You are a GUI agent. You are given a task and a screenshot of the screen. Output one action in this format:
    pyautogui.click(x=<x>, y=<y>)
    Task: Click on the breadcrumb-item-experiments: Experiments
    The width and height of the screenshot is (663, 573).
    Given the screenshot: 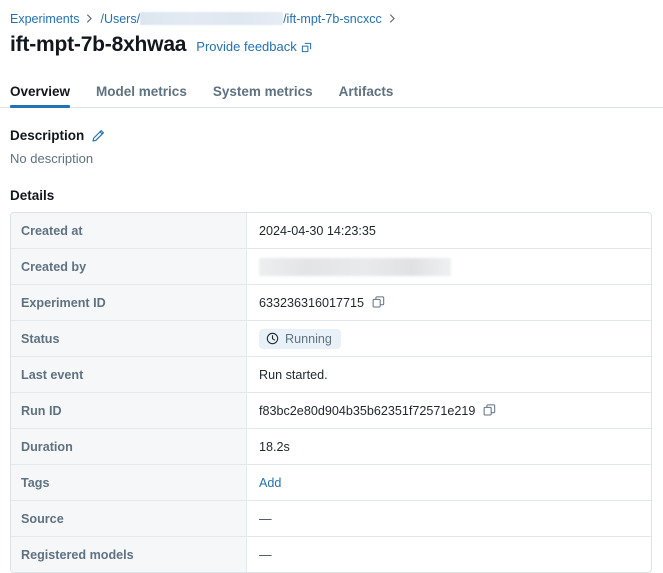 What is the action you would take?
    pyautogui.click(x=44, y=19)
    